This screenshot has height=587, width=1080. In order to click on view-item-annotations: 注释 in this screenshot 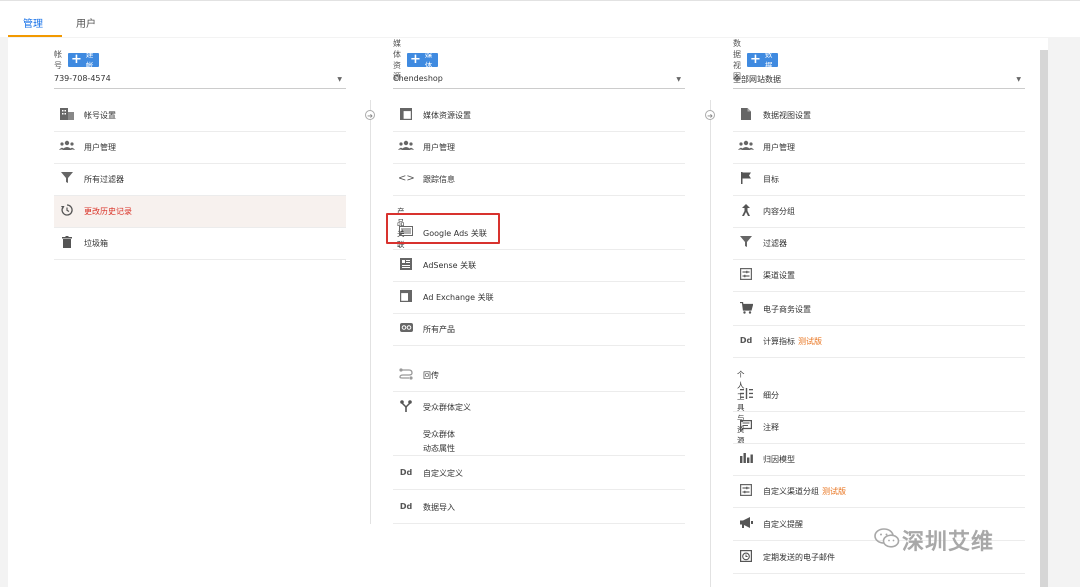, I will do `click(879, 428)`.